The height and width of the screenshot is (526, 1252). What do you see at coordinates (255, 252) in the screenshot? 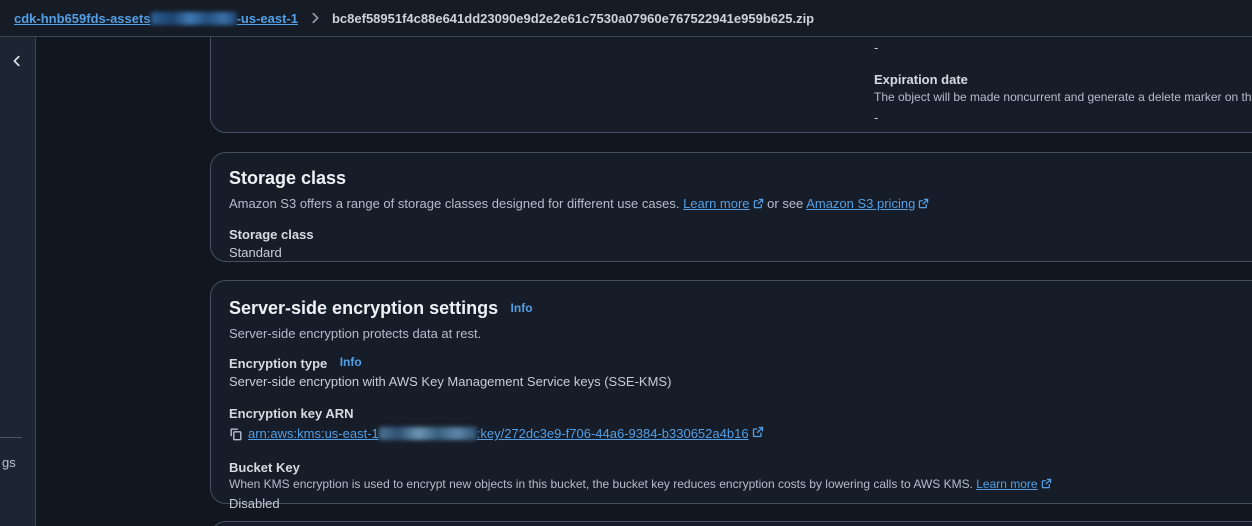
I see `storage-class-field-value: Standard` at bounding box center [255, 252].